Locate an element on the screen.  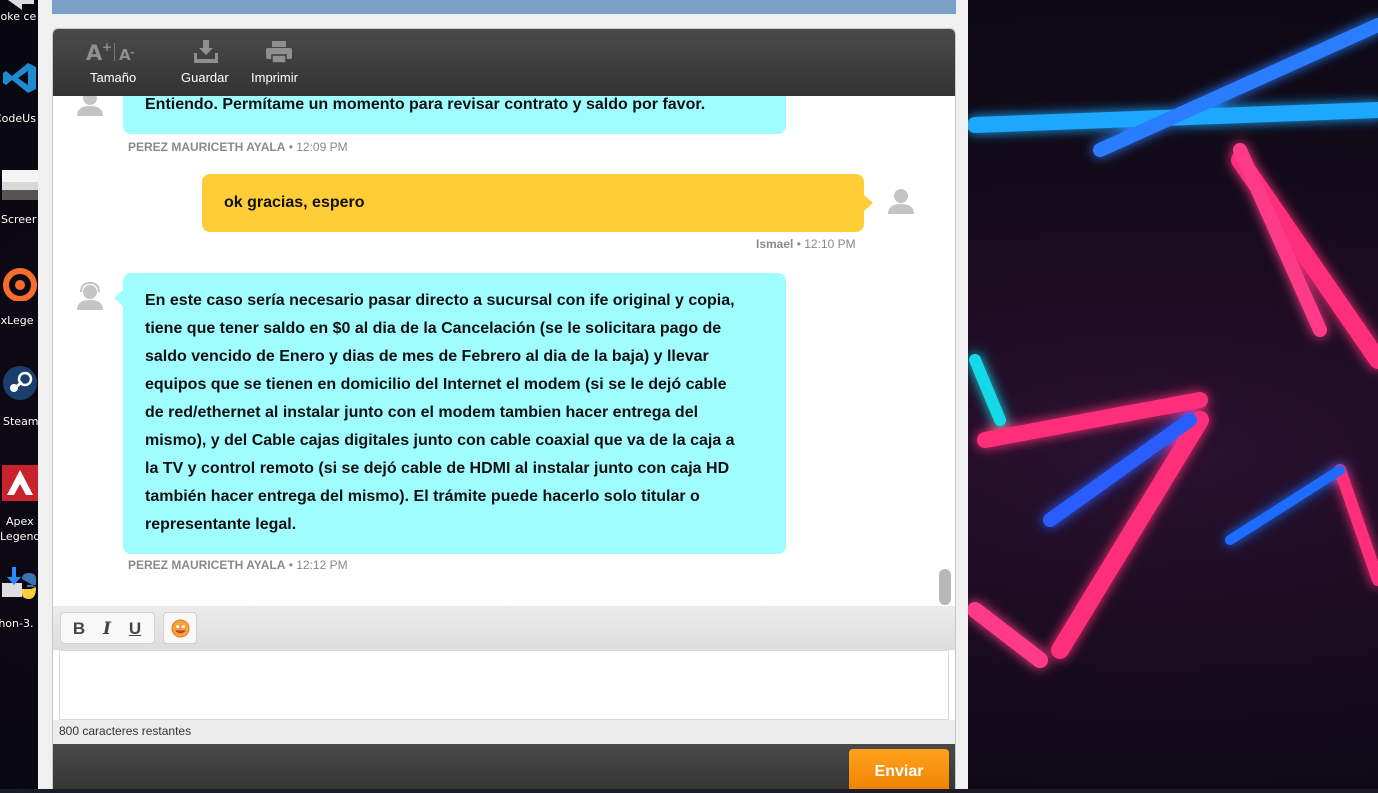
characters-remaining: 800 caracteres restantes is located at coordinates (125, 731).